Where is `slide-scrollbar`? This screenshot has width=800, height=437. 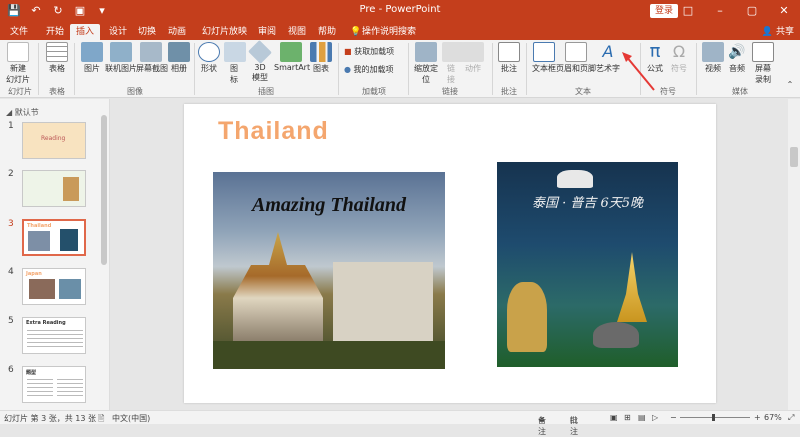 slide-scrollbar is located at coordinates (794, 254).